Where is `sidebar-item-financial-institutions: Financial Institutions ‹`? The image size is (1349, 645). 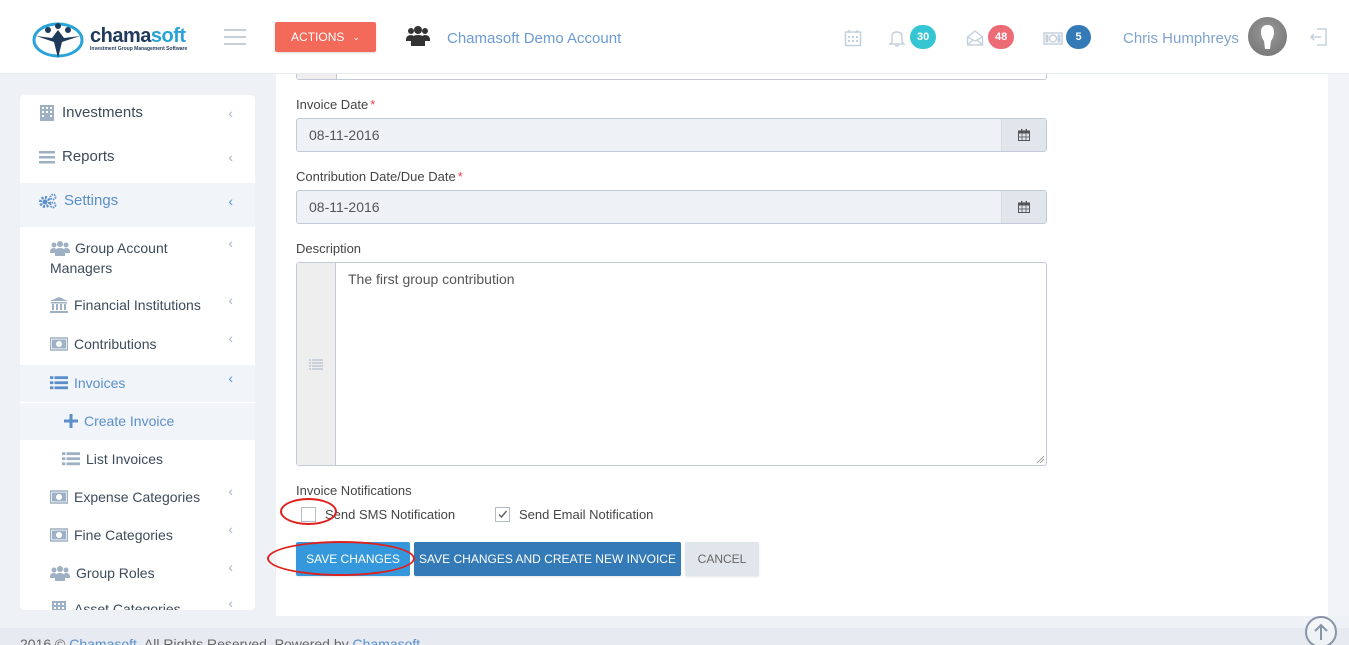
sidebar-item-financial-institutions: Financial Institutions ‹ is located at coordinates (137, 308).